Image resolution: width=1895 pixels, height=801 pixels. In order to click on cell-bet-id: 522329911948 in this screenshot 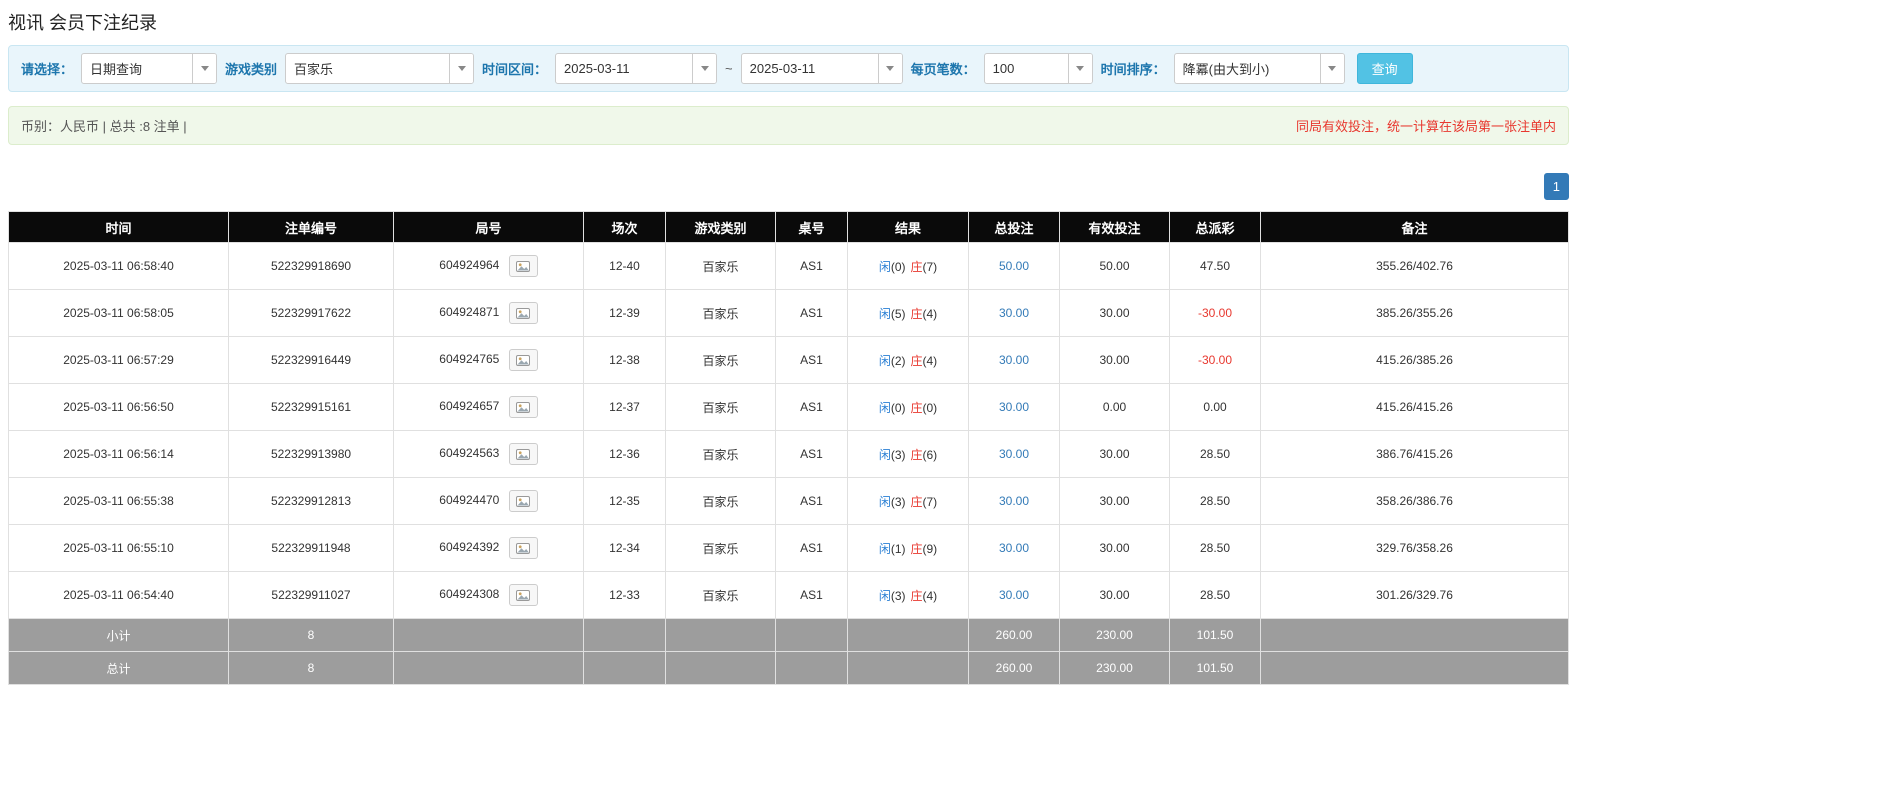, I will do `click(311, 548)`.